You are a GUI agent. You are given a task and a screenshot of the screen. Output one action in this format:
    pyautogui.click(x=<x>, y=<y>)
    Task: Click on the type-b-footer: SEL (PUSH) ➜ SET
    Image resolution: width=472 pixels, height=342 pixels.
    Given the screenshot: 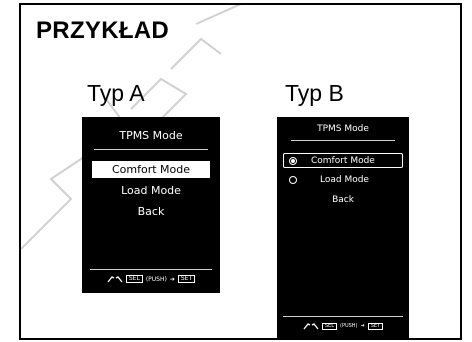 What is the action you would take?
    pyautogui.click(x=343, y=326)
    